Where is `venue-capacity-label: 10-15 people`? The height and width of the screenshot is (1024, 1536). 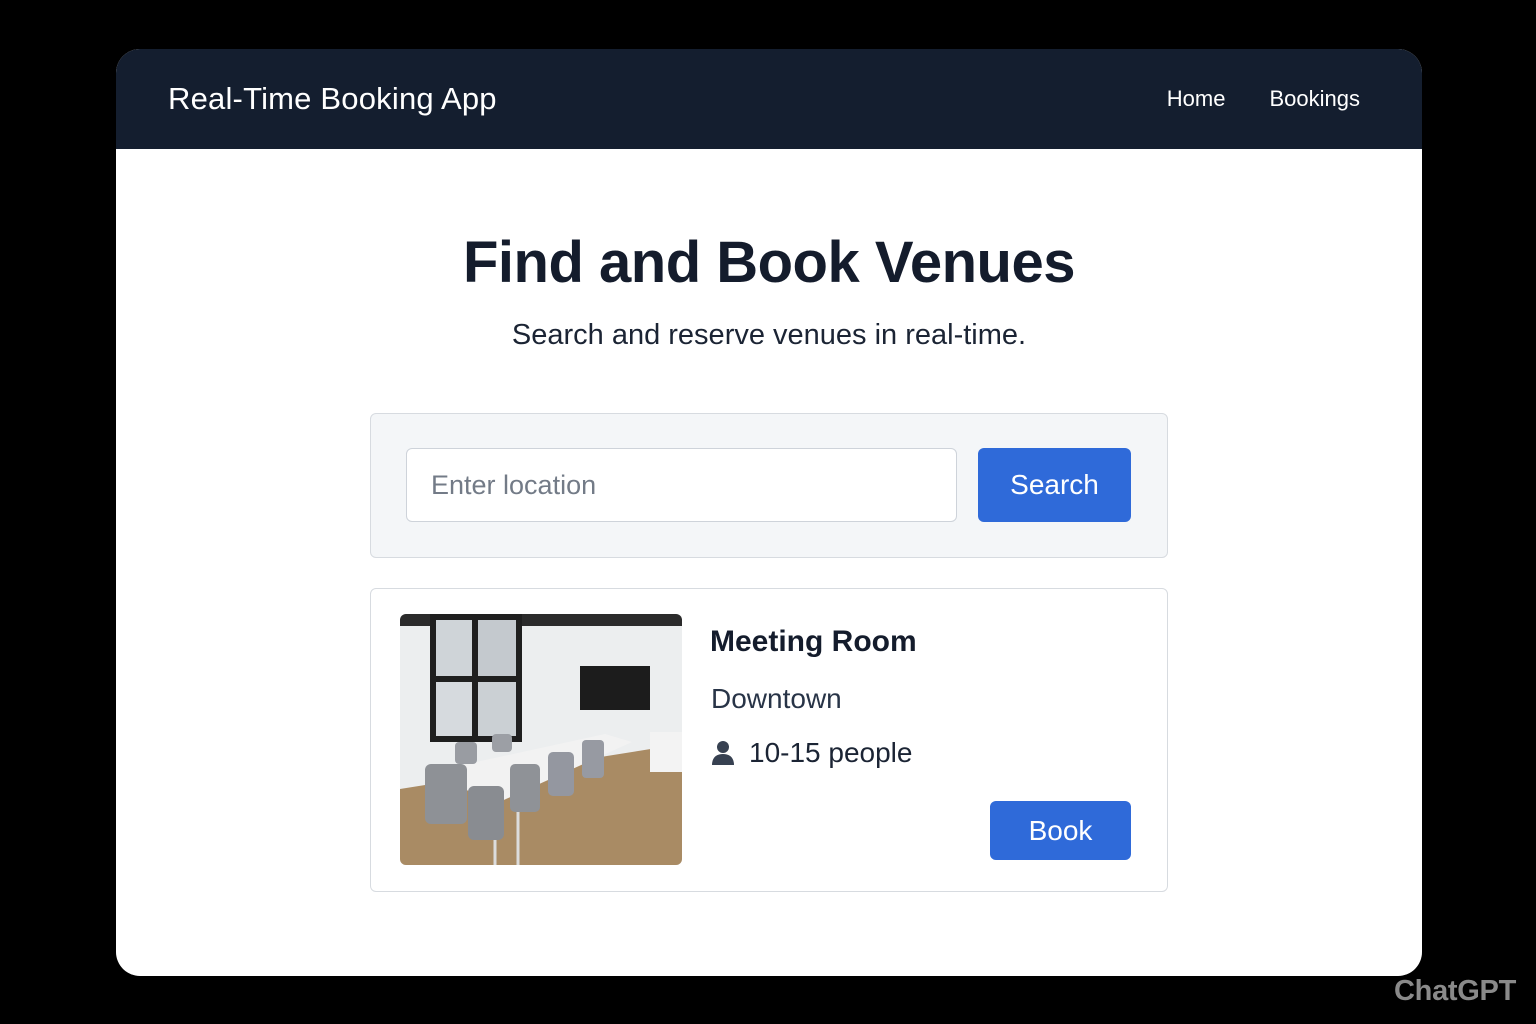
venue-capacity-label: 10-15 people is located at coordinates (831, 752).